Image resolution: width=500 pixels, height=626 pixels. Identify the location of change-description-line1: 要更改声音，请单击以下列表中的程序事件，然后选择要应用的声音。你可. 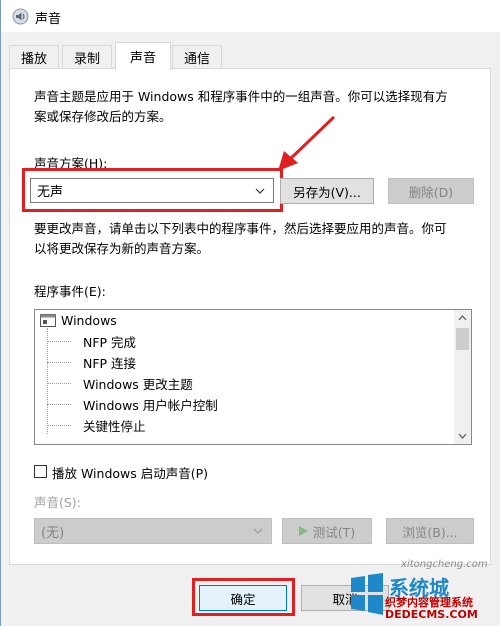
(240, 228).